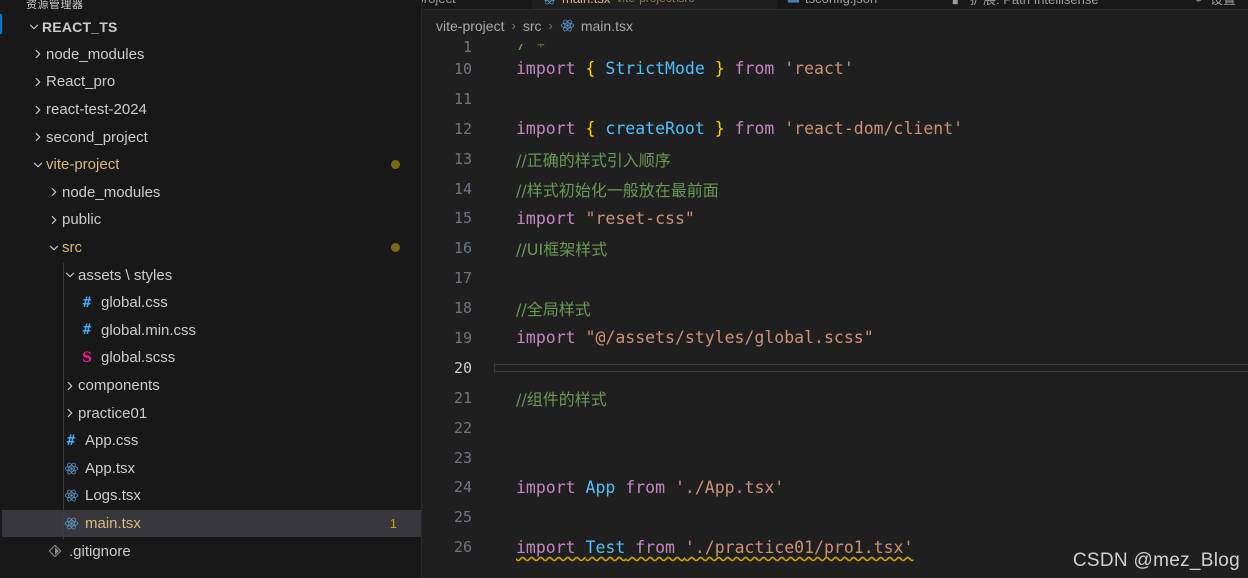  I want to click on code-line-11: 11, so click(835, 99).